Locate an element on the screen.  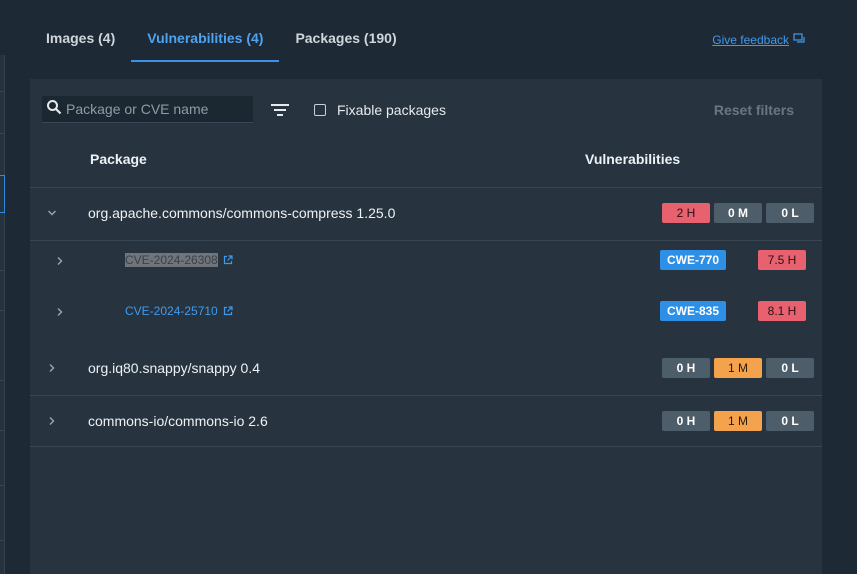
filter-icon is located at coordinates (280, 110).